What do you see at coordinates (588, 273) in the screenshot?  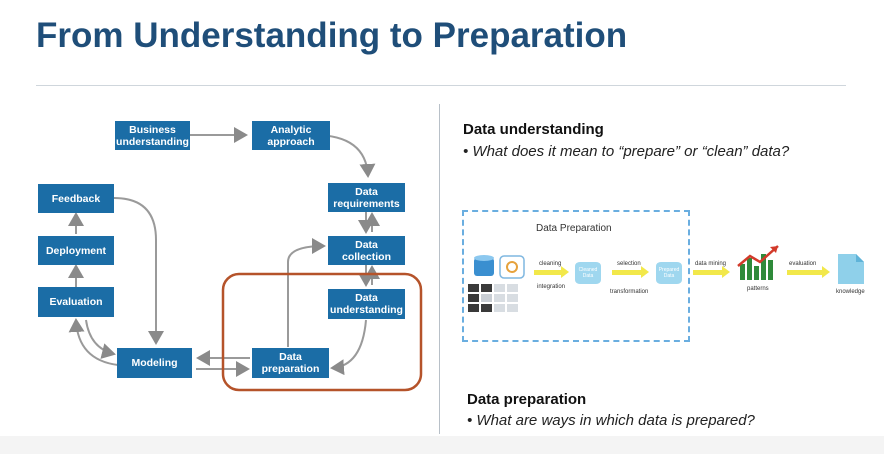 I see `cleaned-data-icon: Cleaned Data` at bounding box center [588, 273].